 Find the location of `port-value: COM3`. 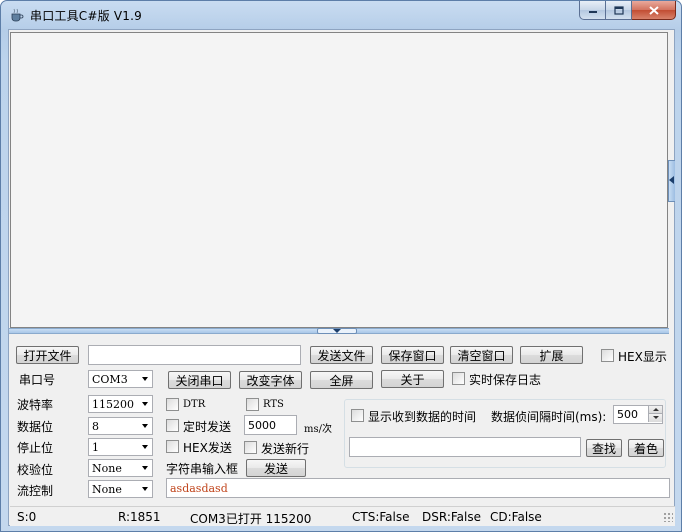

port-value: COM3 is located at coordinates (110, 379).